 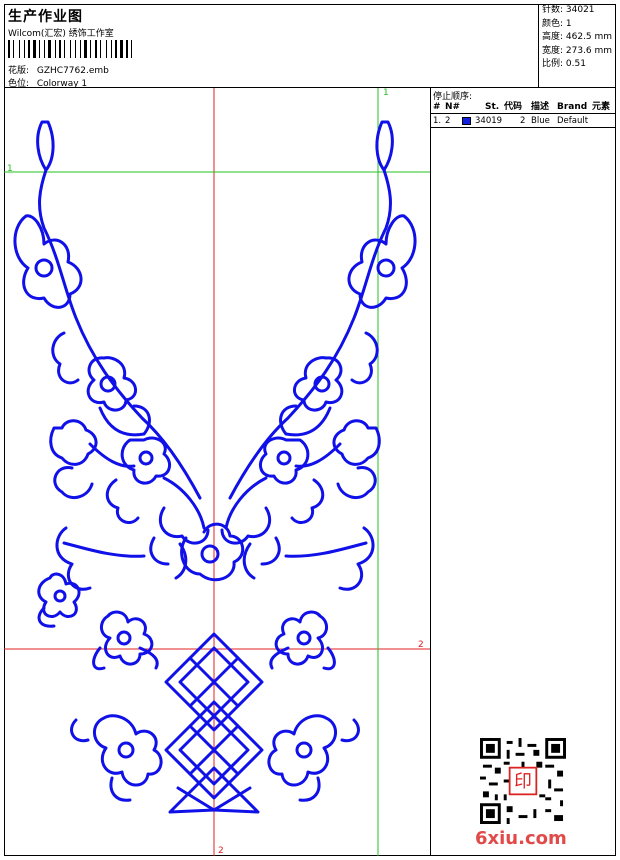 I want to click on row-brand: Default, so click(x=573, y=121).